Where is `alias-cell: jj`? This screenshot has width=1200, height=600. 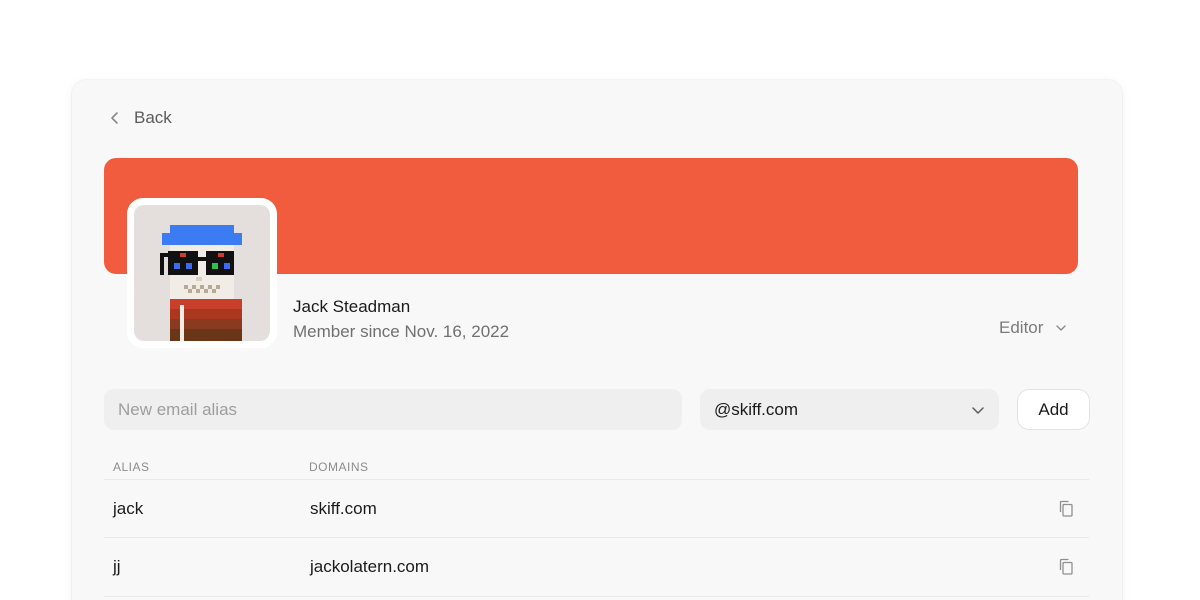
alias-cell: jj is located at coordinates (117, 566).